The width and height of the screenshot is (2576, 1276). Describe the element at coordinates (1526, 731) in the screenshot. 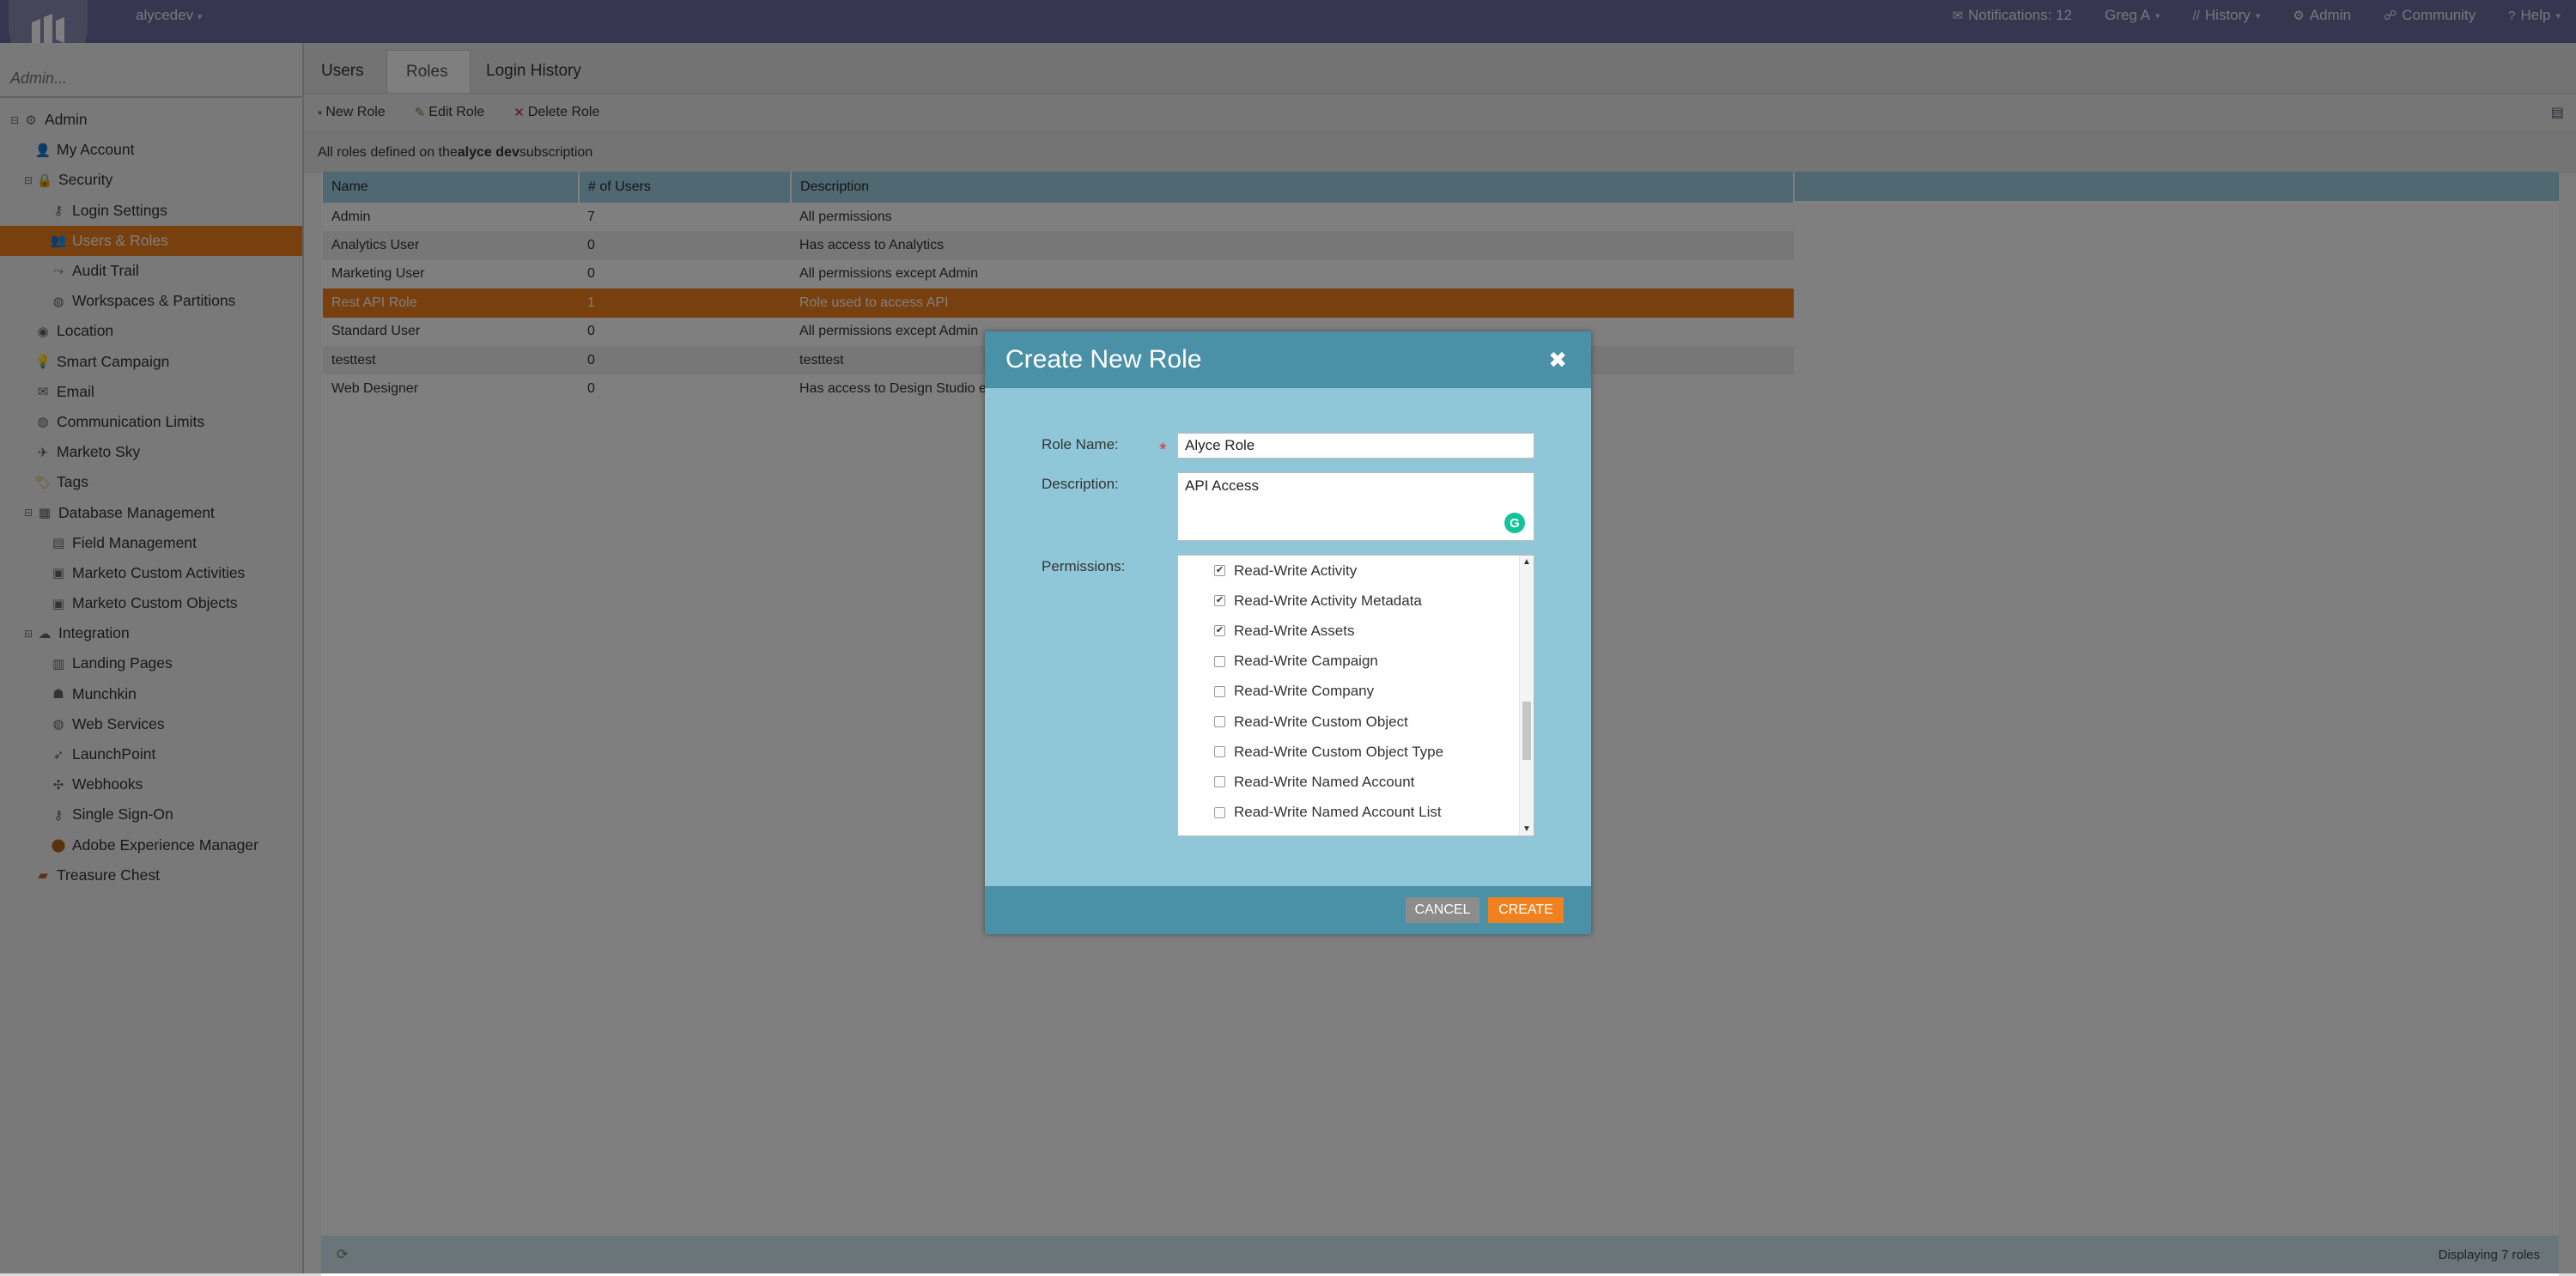

I see `scroll-thumb` at that location.